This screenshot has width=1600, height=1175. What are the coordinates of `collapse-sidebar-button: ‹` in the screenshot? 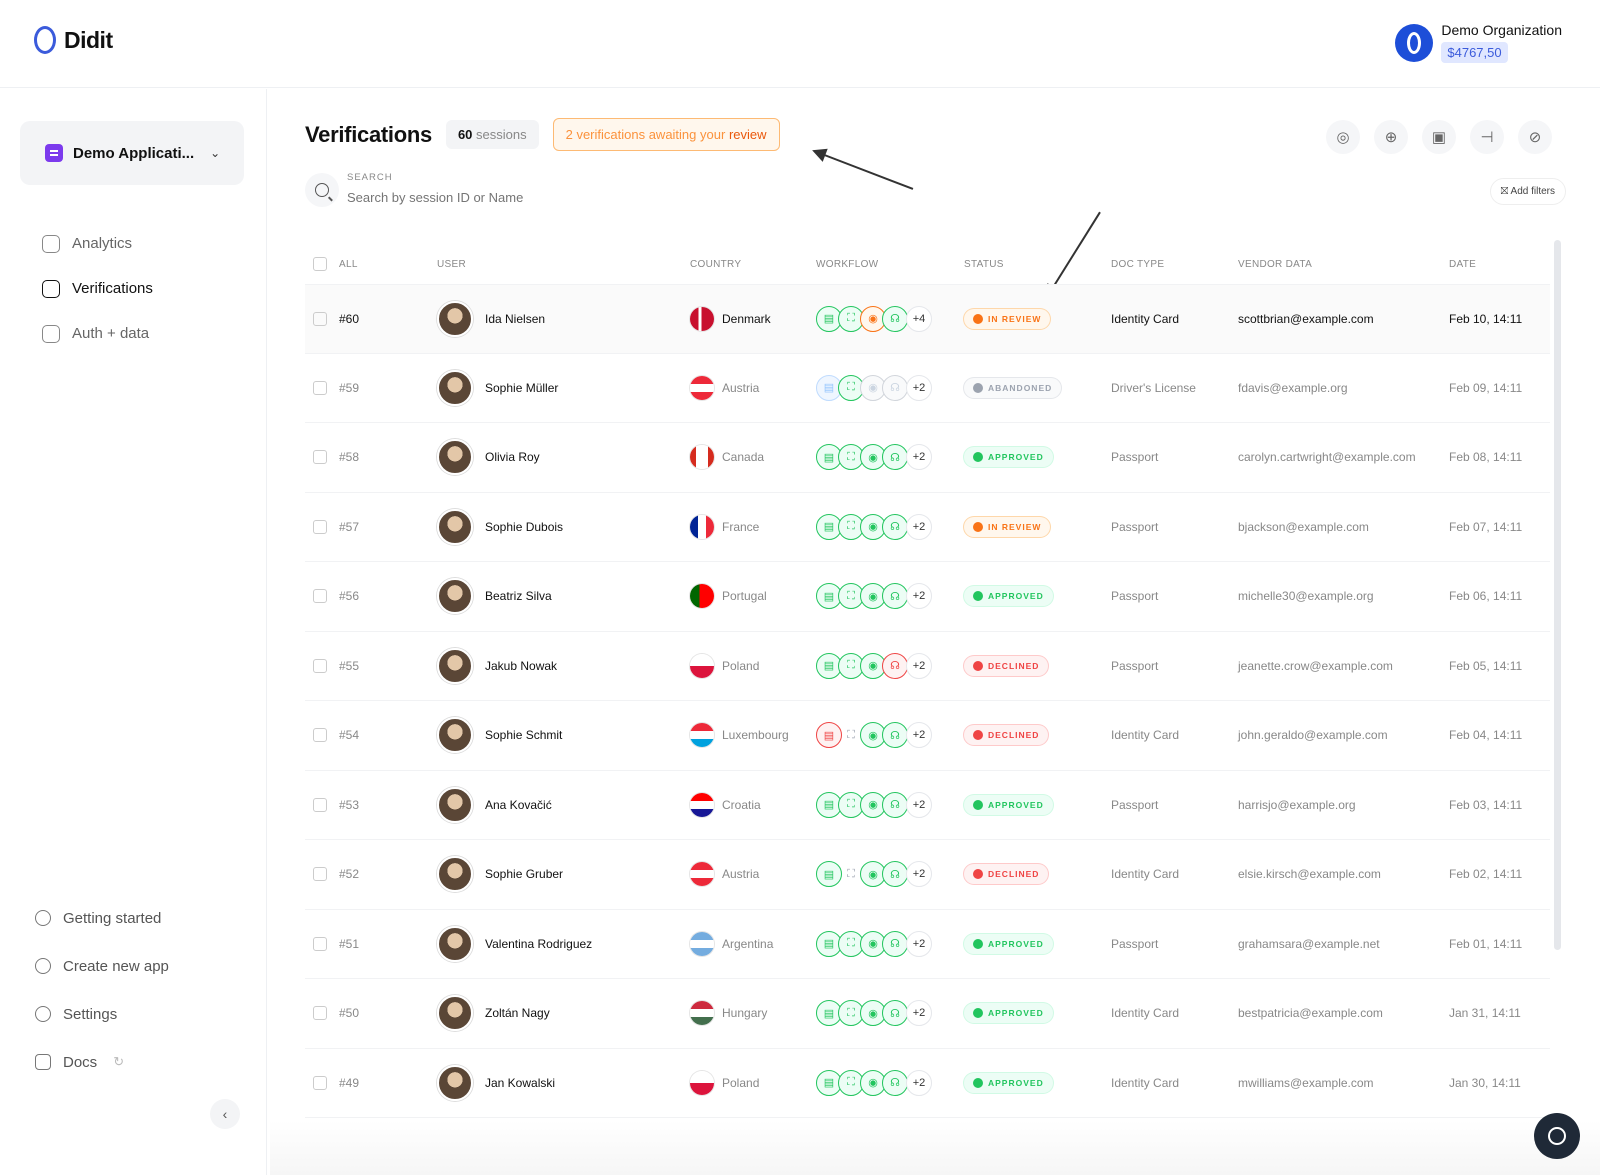 It's located at (225, 1114).